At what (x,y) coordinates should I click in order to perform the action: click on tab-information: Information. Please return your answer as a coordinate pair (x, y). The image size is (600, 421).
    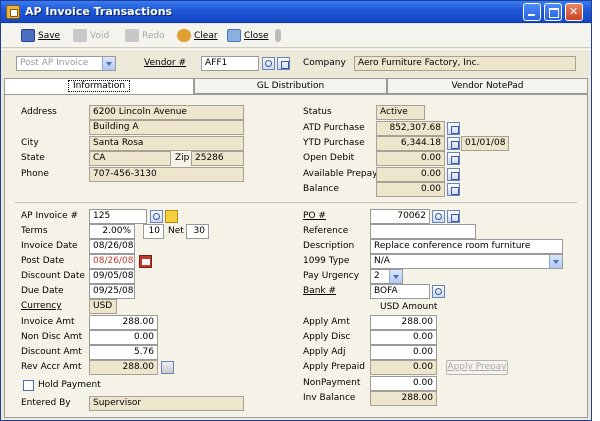
    Looking at the image, I should click on (99, 86).